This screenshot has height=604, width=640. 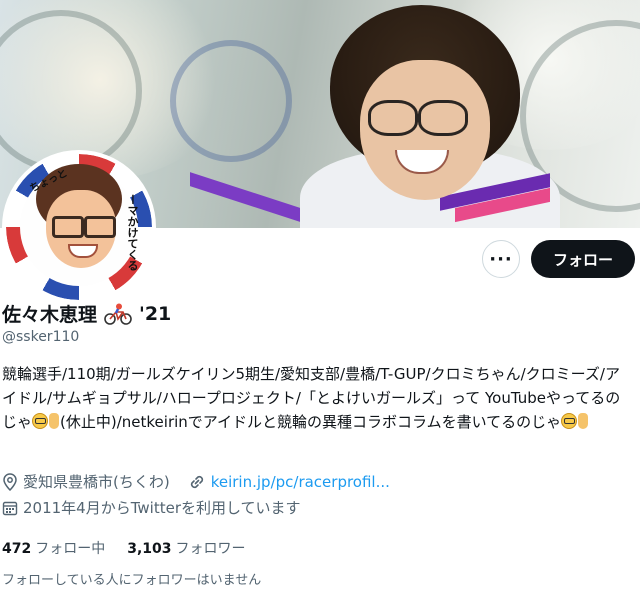 I want to click on followers-link: 3,103 フォロワー, so click(x=186, y=548).